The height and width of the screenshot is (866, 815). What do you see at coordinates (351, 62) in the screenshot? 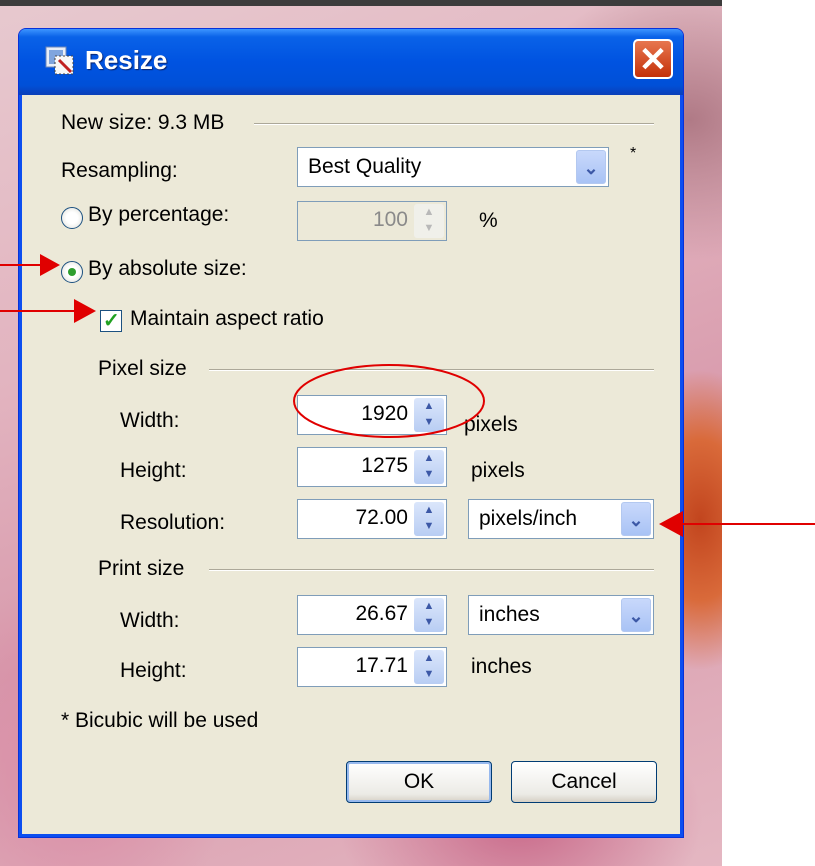
I see `title-bar: Resize ✕` at bounding box center [351, 62].